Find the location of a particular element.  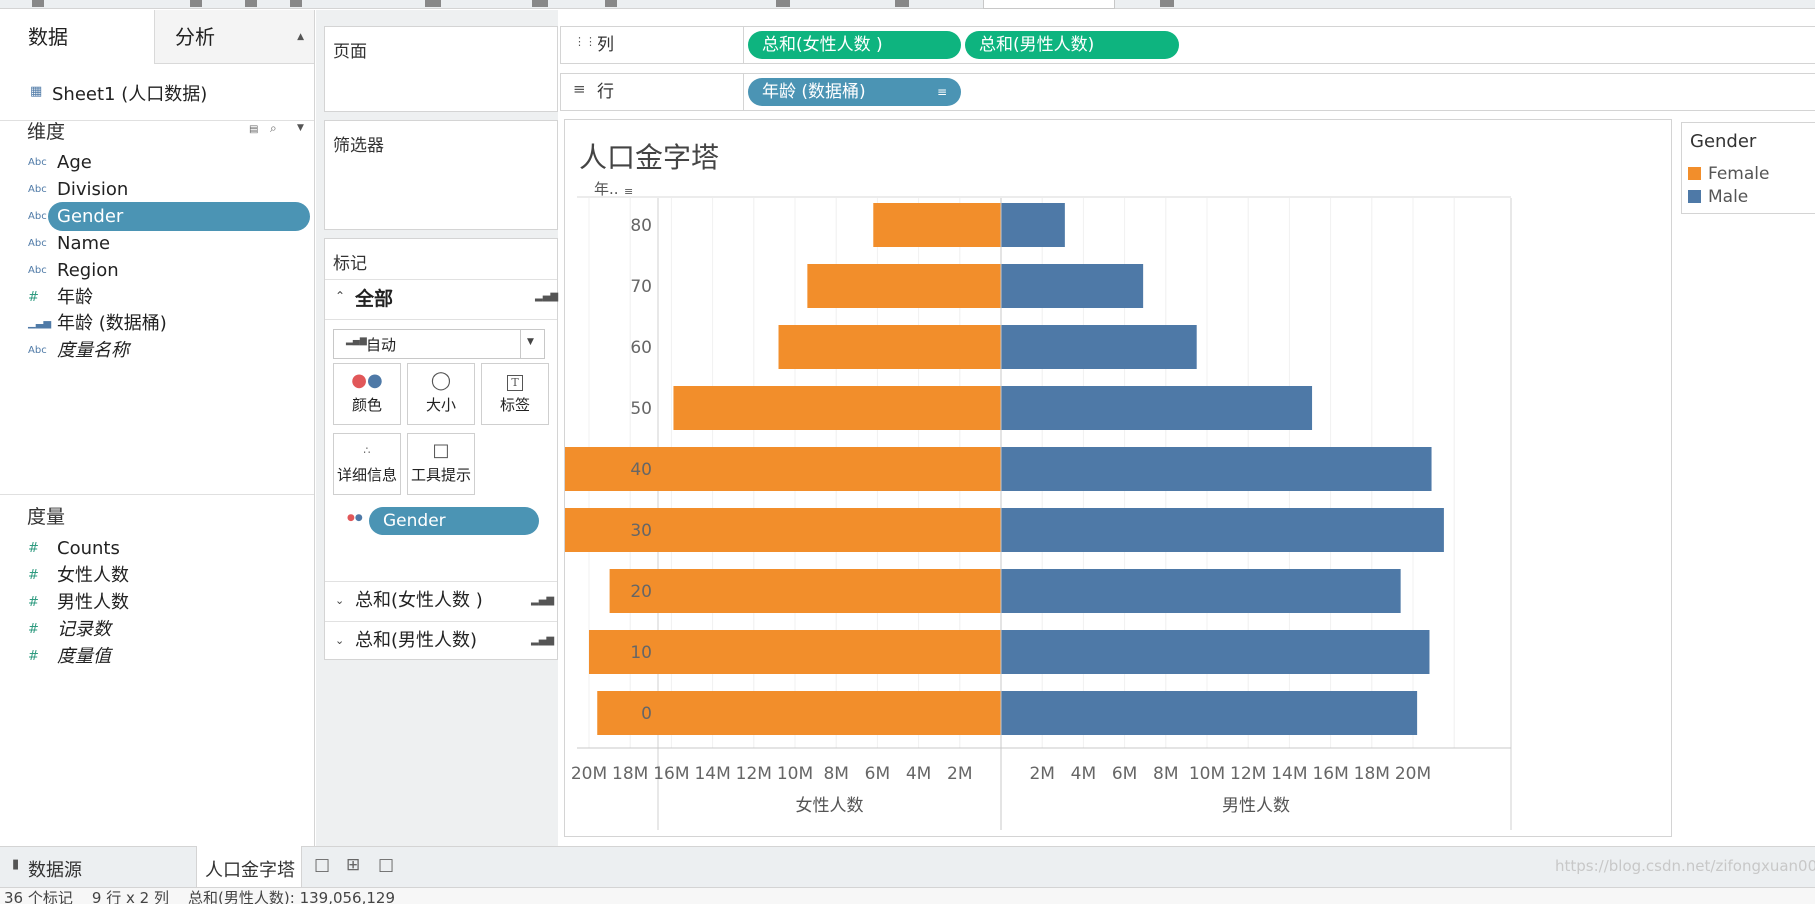

sheet-tab-active: 人口金字塔 is located at coordinates (249, 866).